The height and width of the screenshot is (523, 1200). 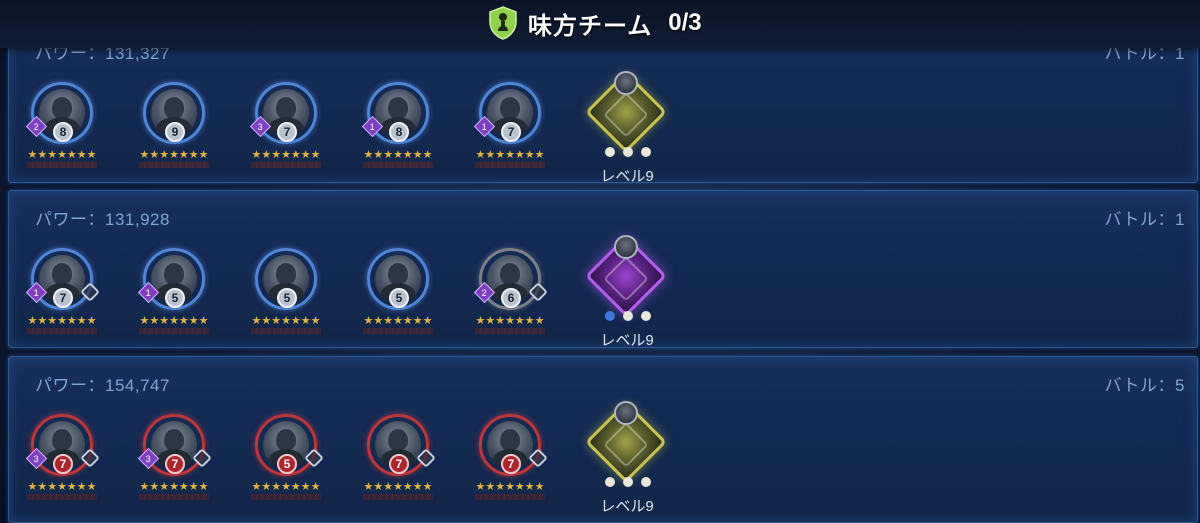 I want to click on character-portrait: 2 6 ★★★★★★★, so click(x=510, y=294).